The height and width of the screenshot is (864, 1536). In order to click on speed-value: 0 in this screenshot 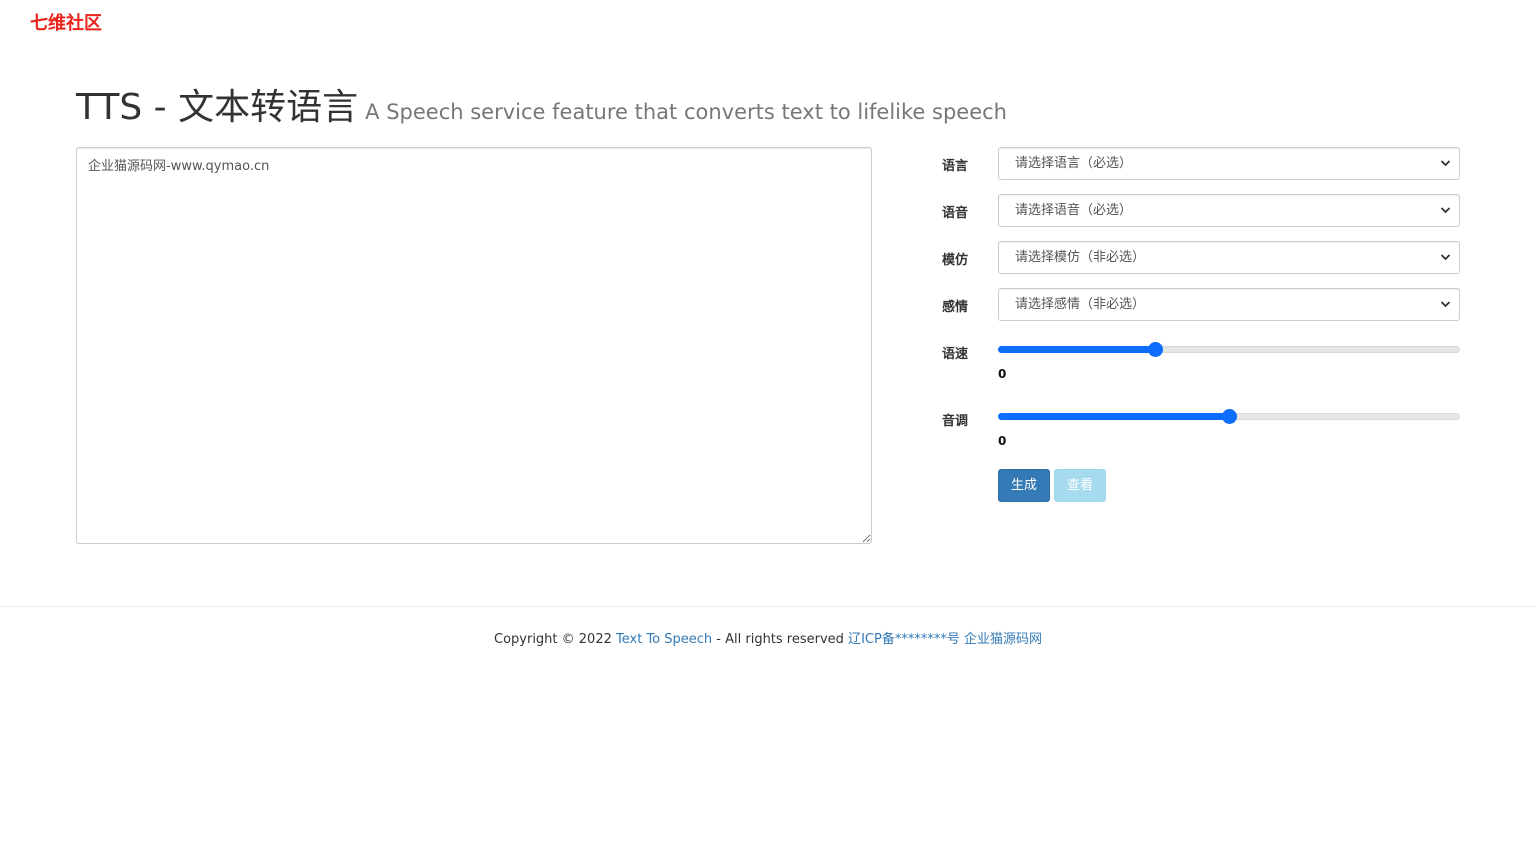, I will do `click(1002, 374)`.